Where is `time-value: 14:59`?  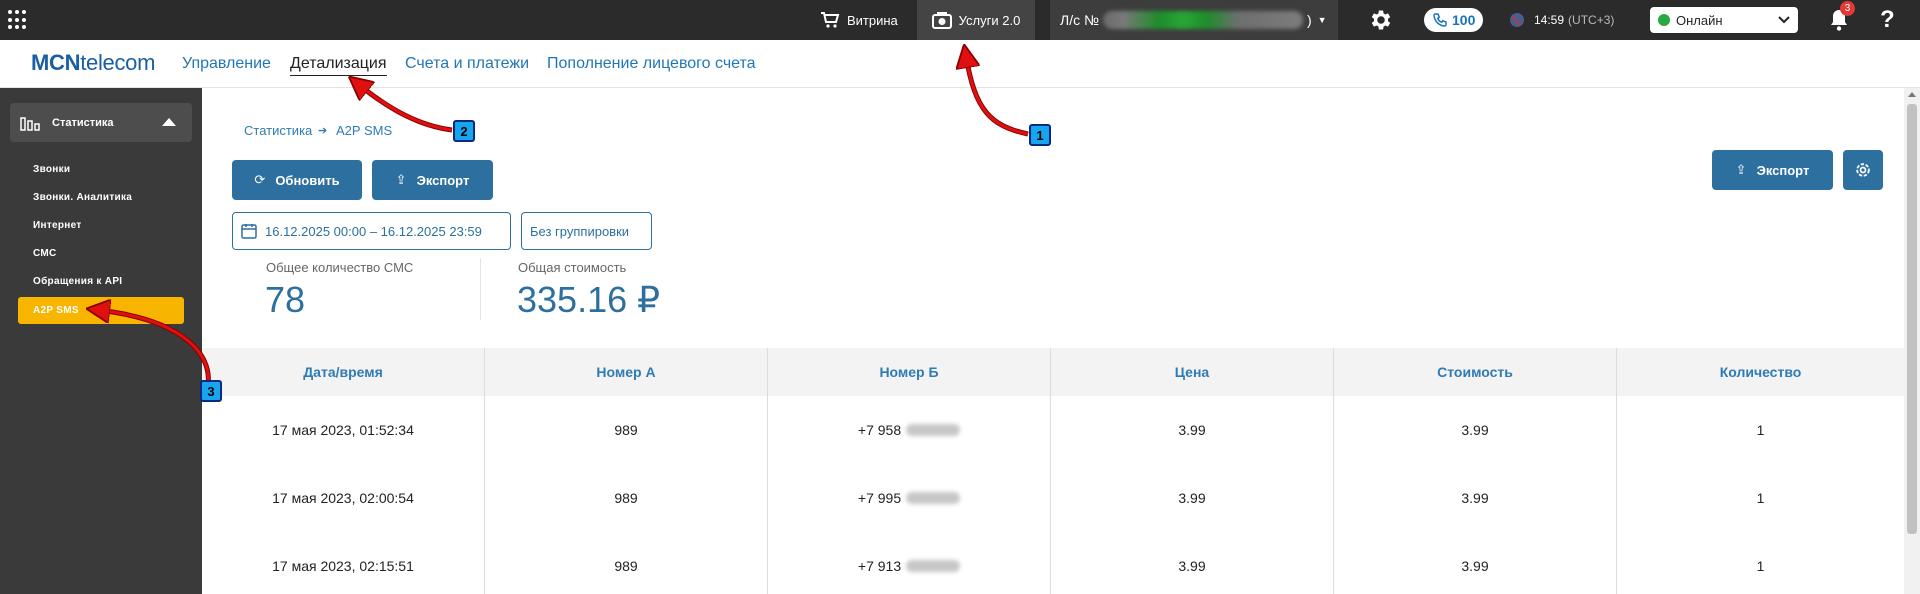
time-value: 14:59 is located at coordinates (1549, 20).